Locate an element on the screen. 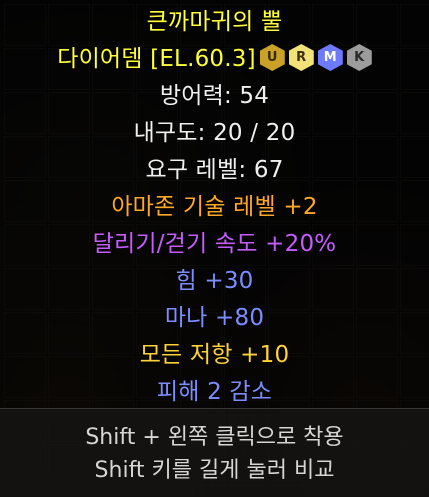 The image size is (429, 497). required-level-stat: 요구 레벨: 67 is located at coordinates (214, 170).